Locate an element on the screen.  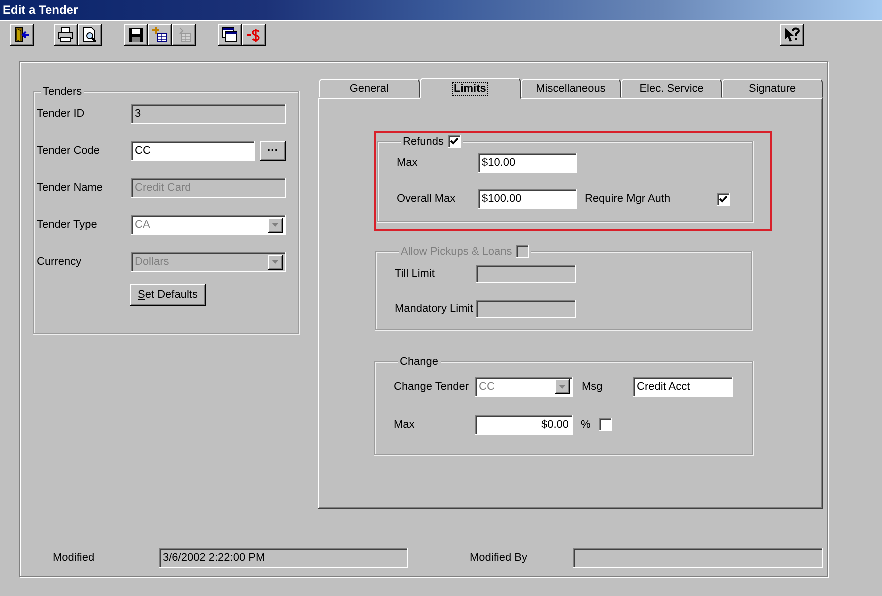
input-field: CC is located at coordinates (193, 151).